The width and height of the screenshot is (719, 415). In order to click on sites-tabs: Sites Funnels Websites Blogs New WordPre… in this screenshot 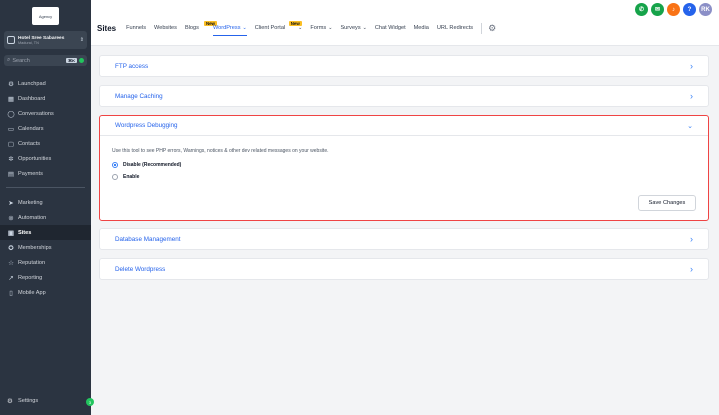, I will do `click(296, 28)`.